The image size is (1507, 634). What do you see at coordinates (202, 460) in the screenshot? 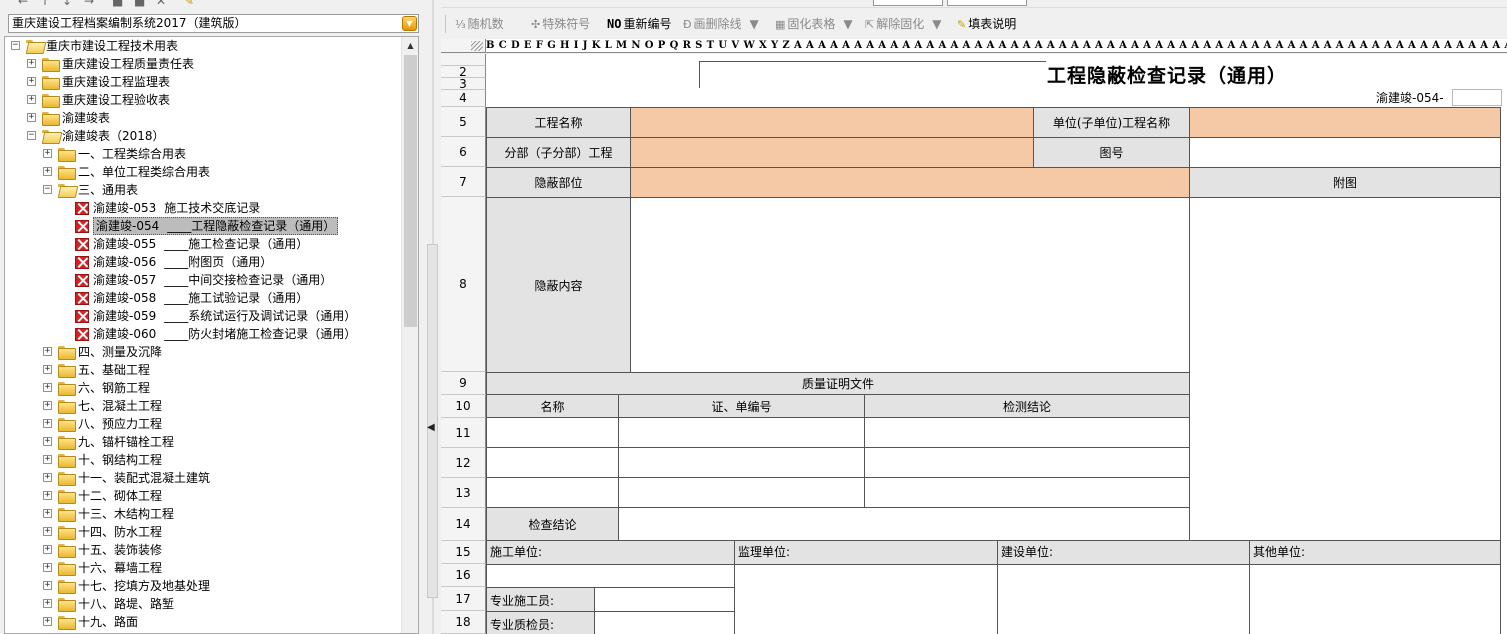
I see `tree-node-category: + 十、钢结构工程` at bounding box center [202, 460].